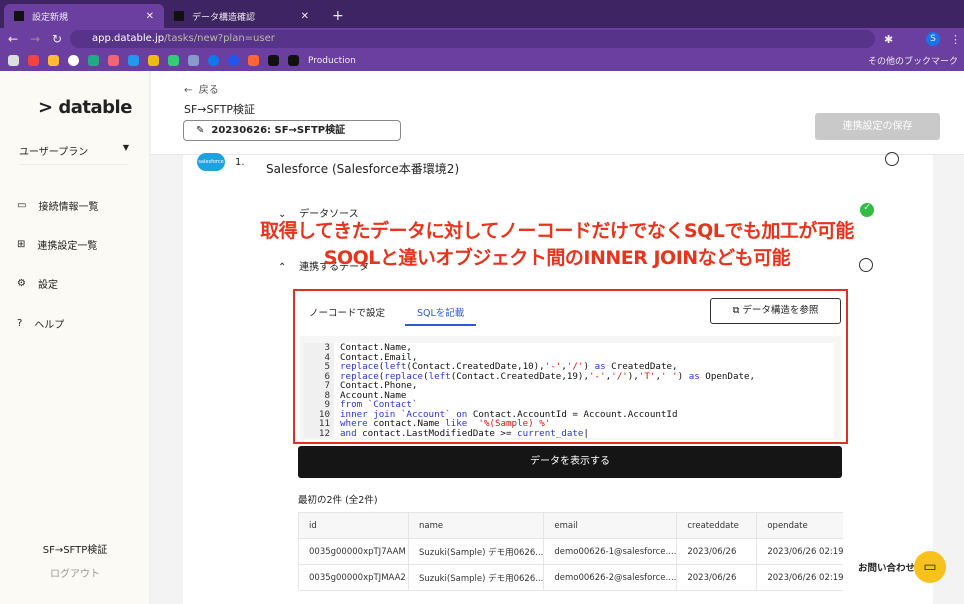 The height and width of the screenshot is (604, 964). I want to click on logout-link: ログアウト, so click(75, 572).